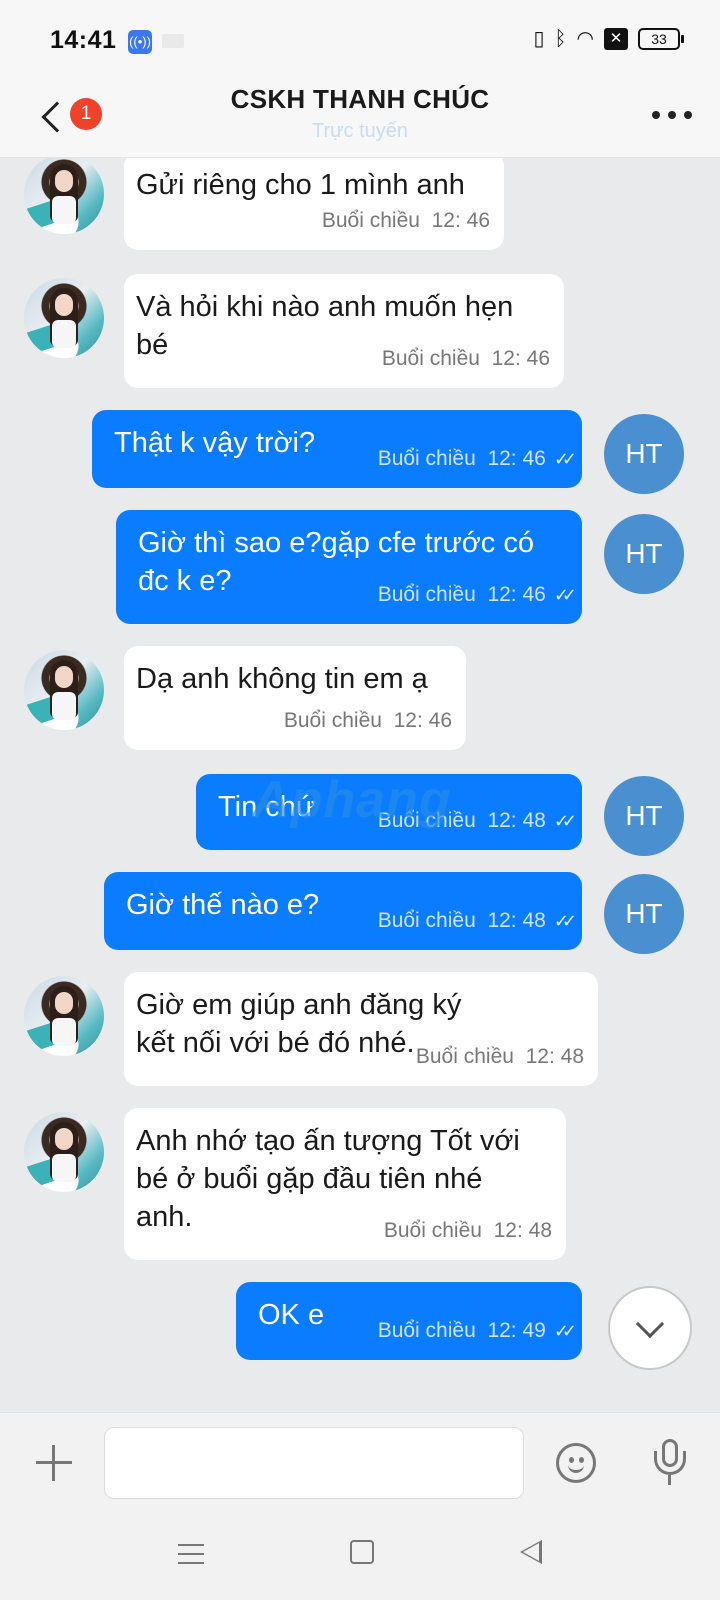 This screenshot has width=720, height=1600. I want to click on message-timestamp: Buổi chiều 12: 49 ✓✓, so click(477, 1331).